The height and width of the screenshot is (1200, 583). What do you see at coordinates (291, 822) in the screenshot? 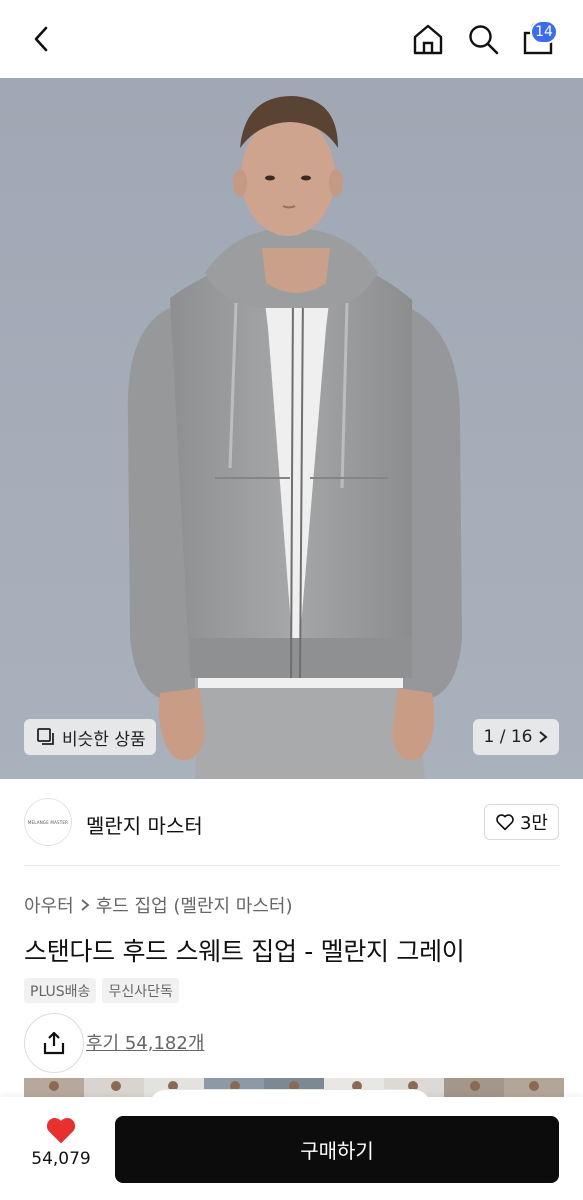
I see `brand-row: MELANGE MASTER 멜란지 마스터 3만` at bounding box center [291, 822].